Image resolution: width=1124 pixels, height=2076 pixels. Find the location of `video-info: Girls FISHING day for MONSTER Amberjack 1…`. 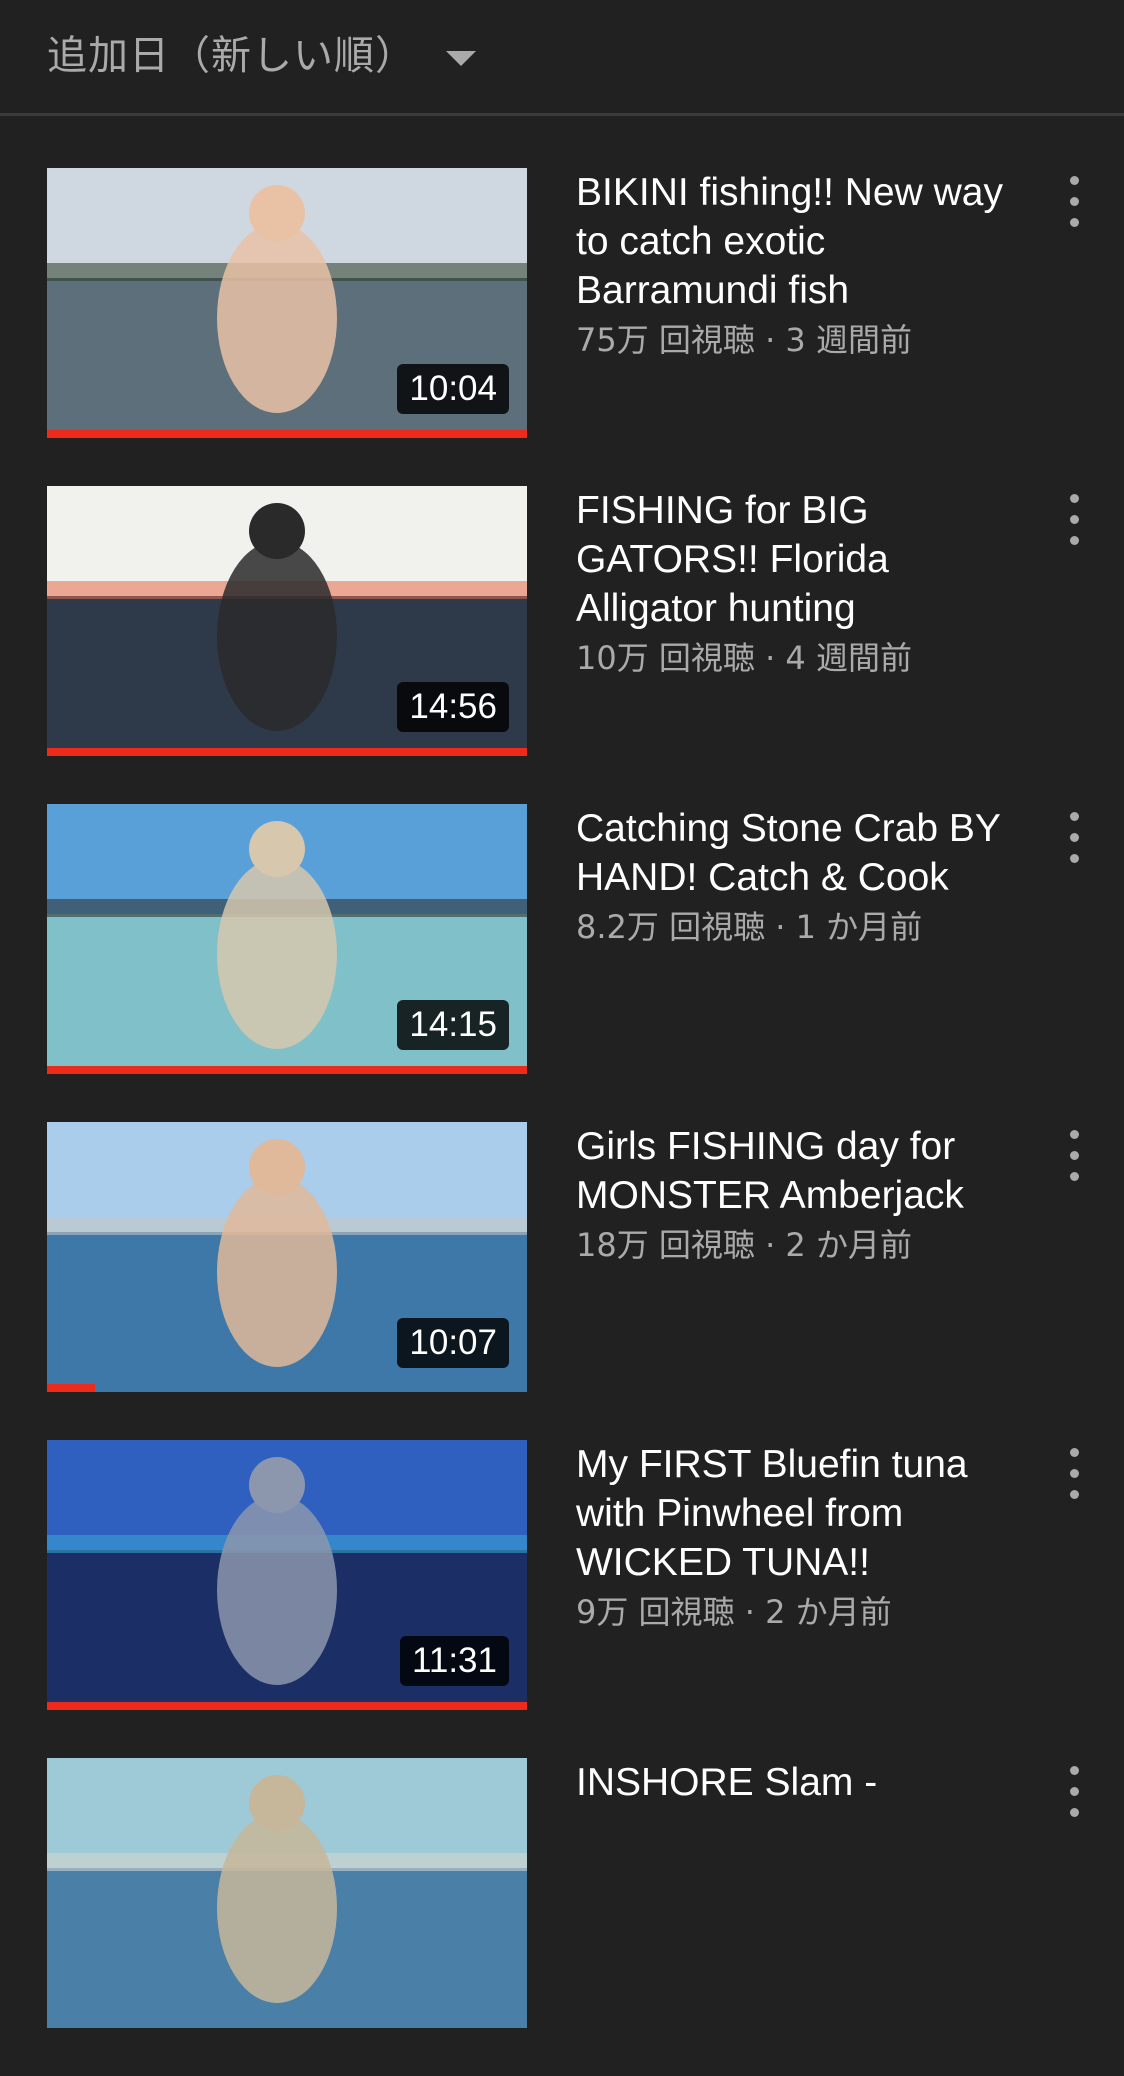

video-info: Girls FISHING day for MONSTER Amberjack 1… is located at coordinates (791, 1195).